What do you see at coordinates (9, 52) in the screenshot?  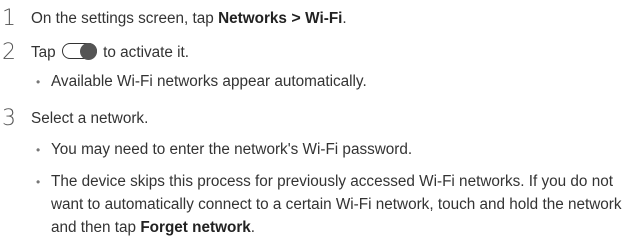 I see `step-number: 2` at bounding box center [9, 52].